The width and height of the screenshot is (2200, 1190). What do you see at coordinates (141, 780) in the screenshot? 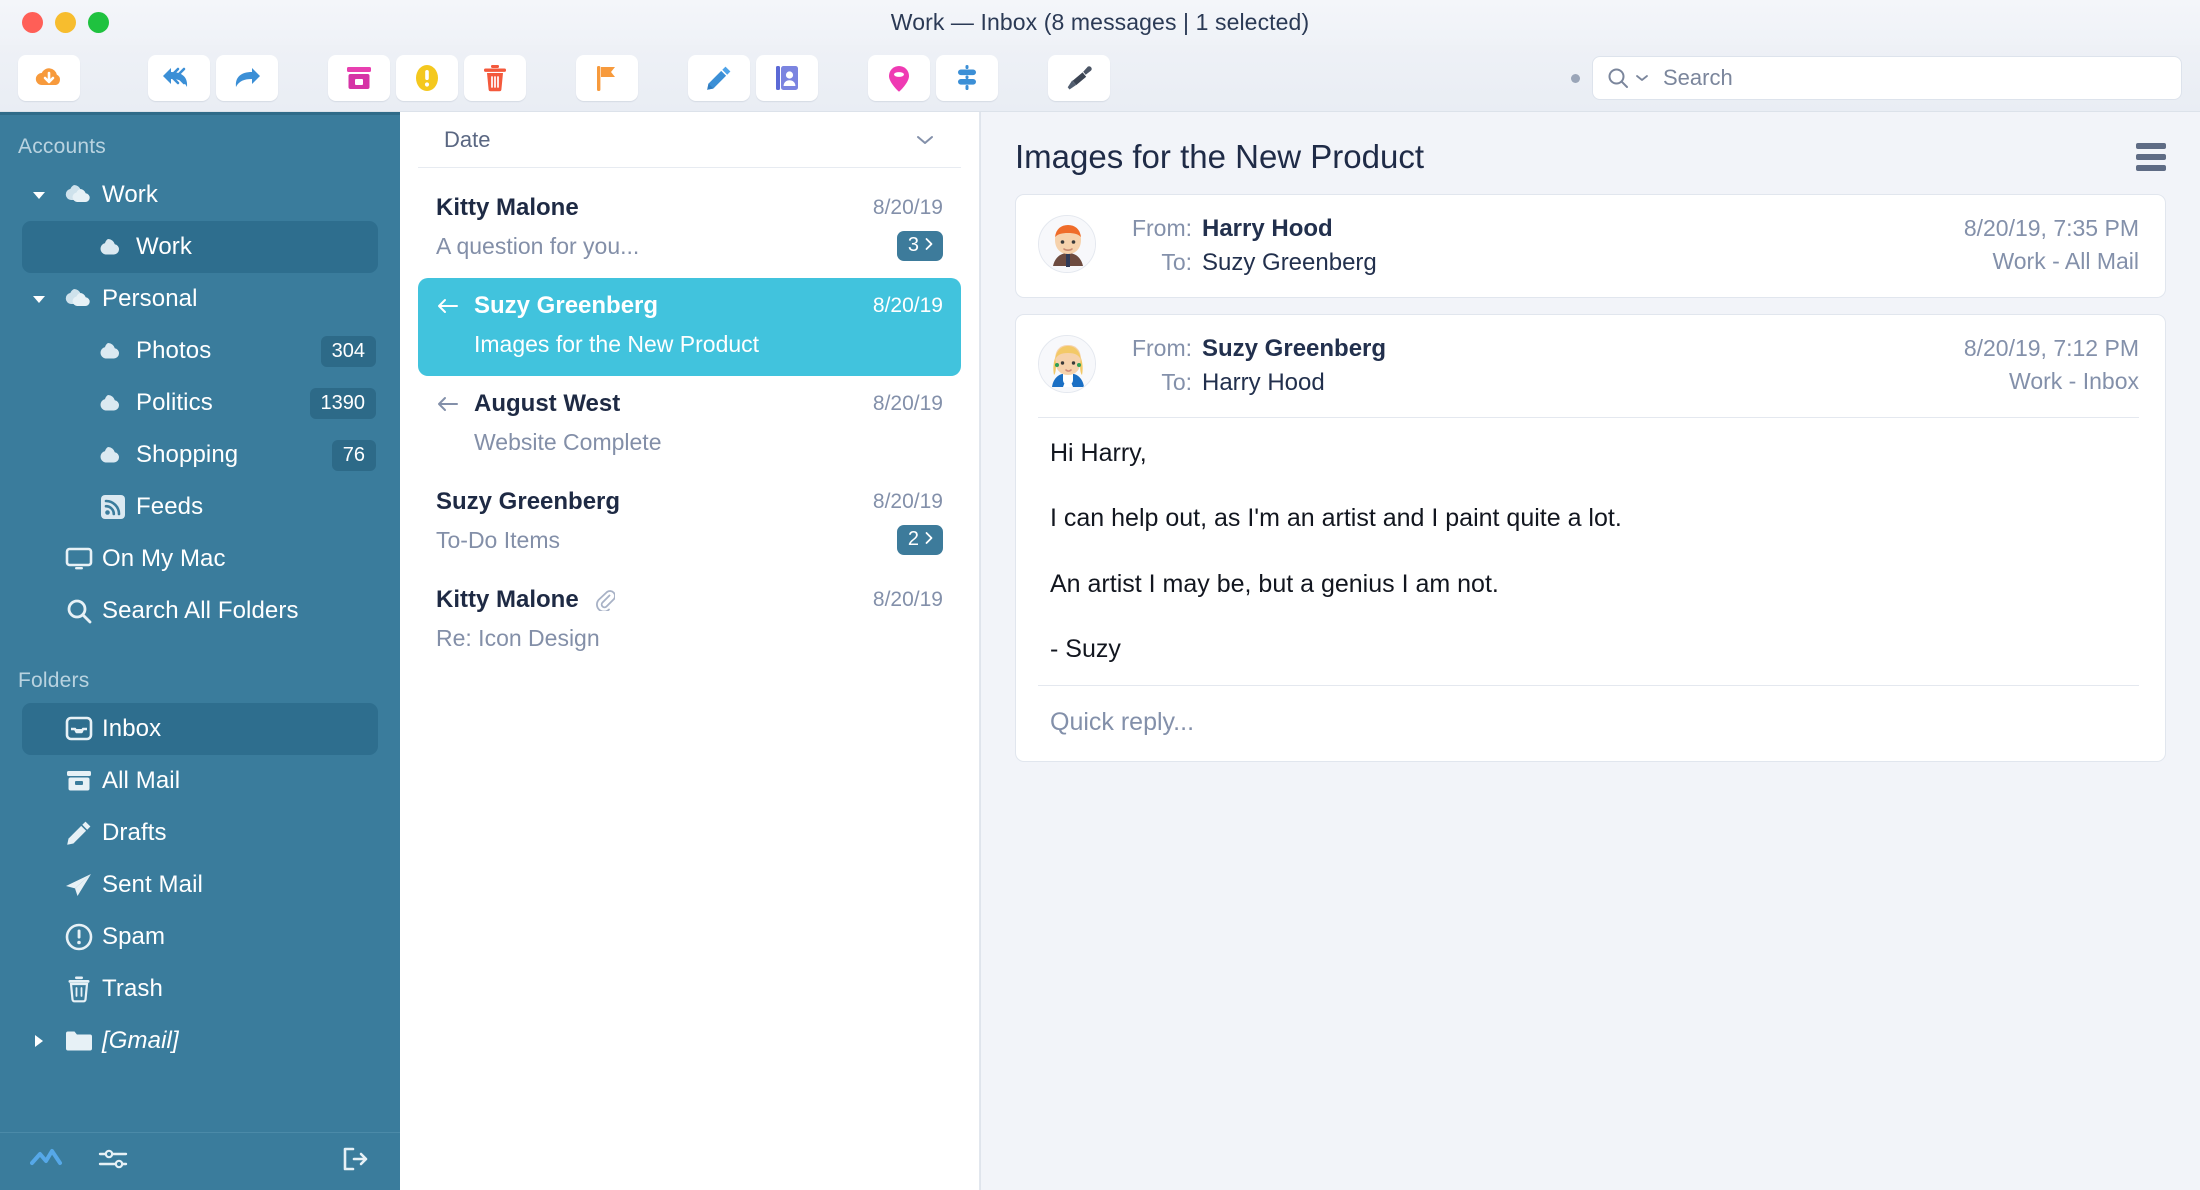
I see `sidebar-item-label: All Mail` at bounding box center [141, 780].